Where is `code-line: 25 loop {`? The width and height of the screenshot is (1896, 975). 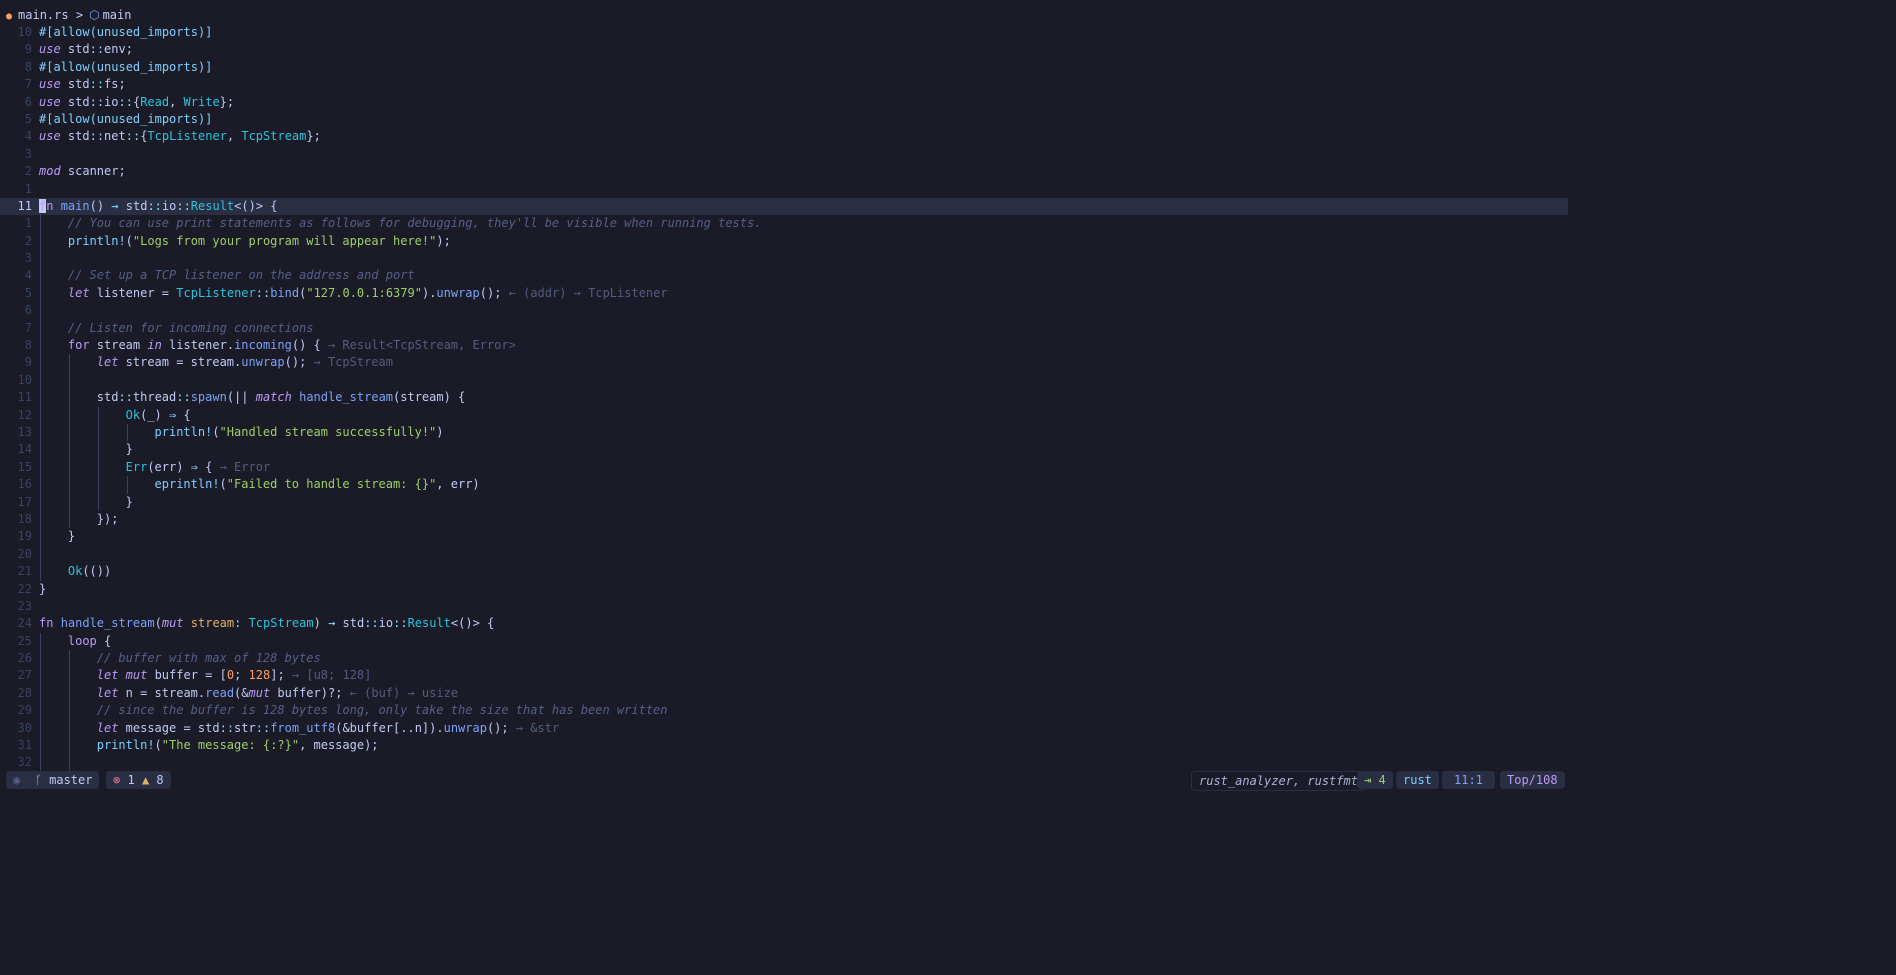 code-line: 25 loop { is located at coordinates (784, 641).